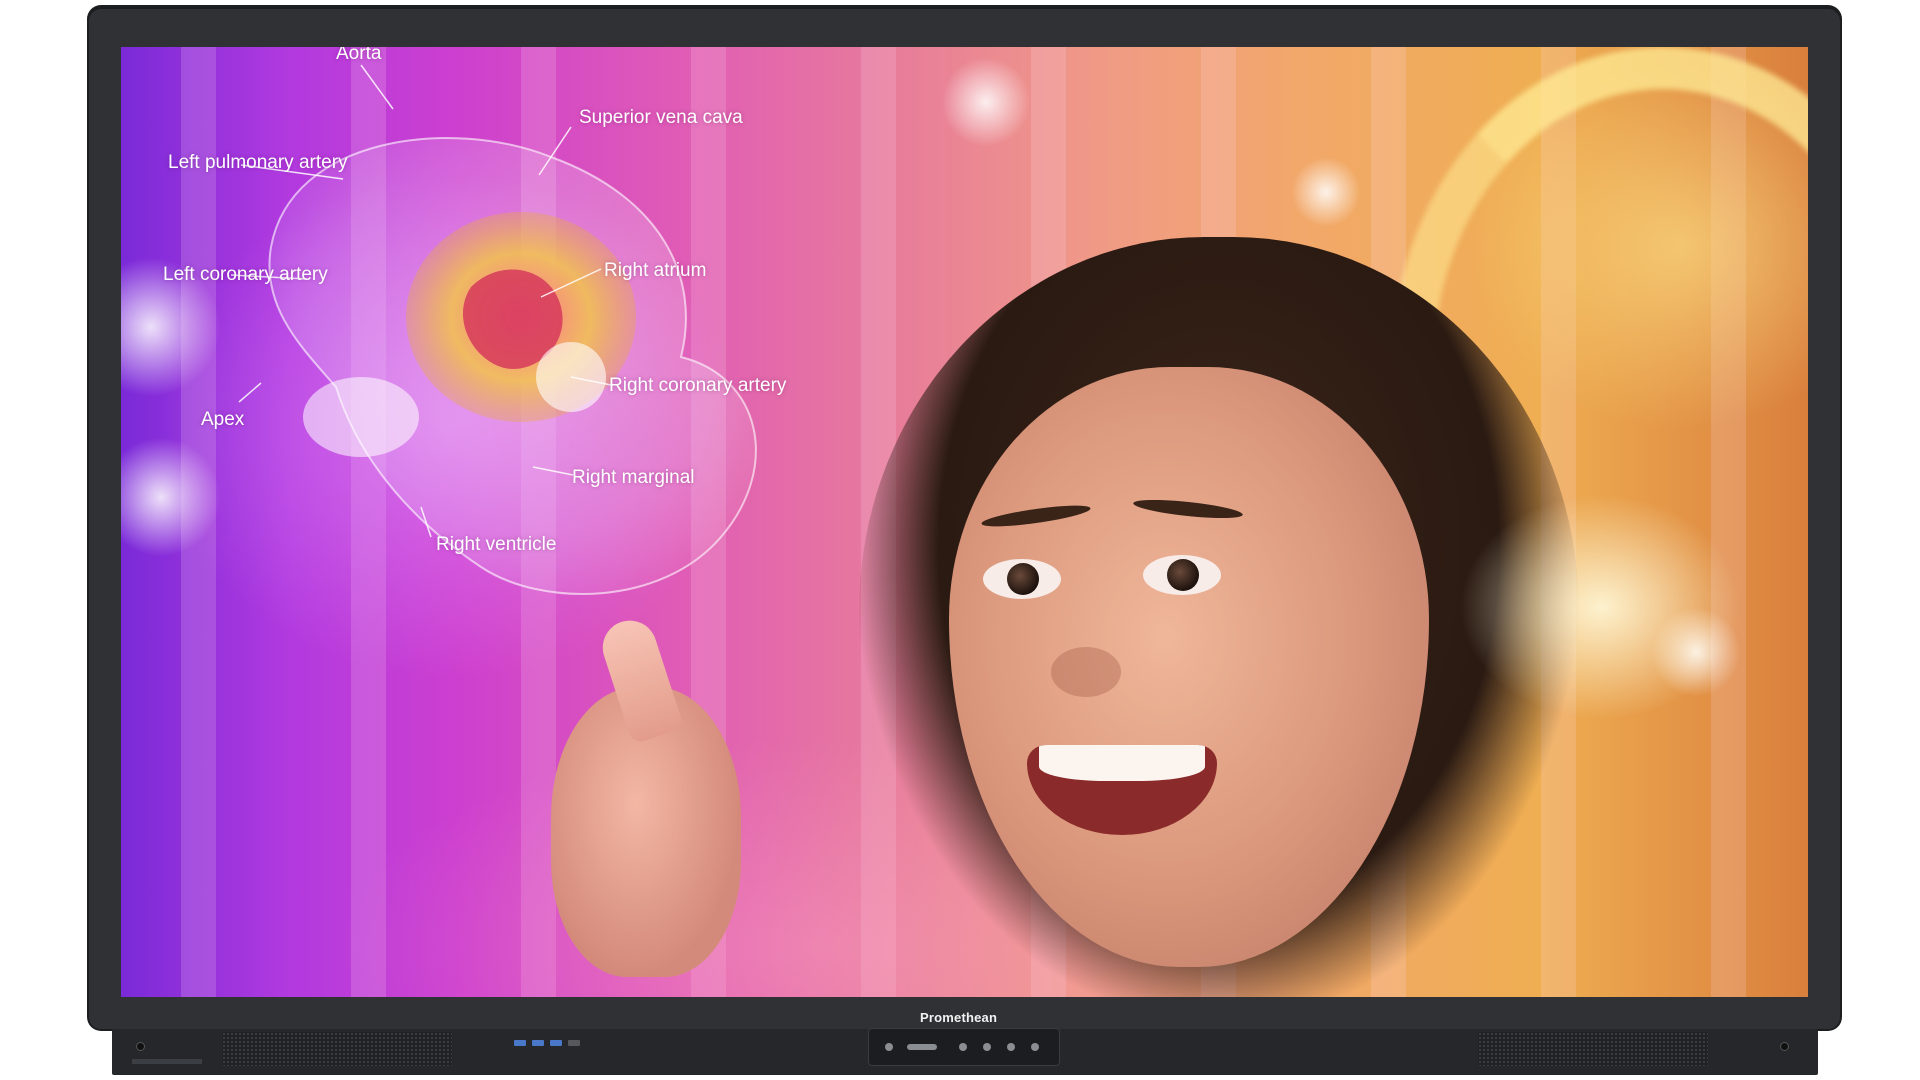 Image resolution: width=1920 pixels, height=1080 pixels. What do you see at coordinates (258, 162) in the screenshot?
I see `label-left-pulmonary-artery: Left pulmonary artery` at bounding box center [258, 162].